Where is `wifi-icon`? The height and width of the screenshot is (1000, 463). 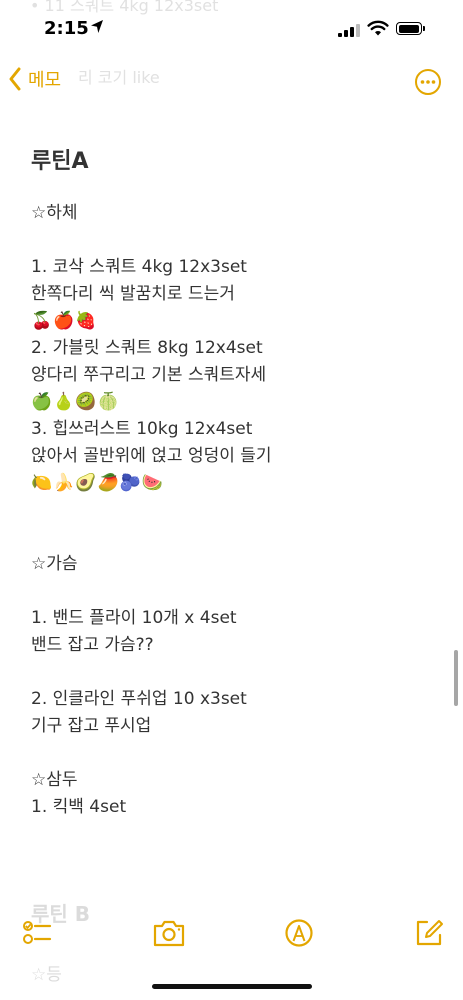
wifi-icon is located at coordinates (378, 28).